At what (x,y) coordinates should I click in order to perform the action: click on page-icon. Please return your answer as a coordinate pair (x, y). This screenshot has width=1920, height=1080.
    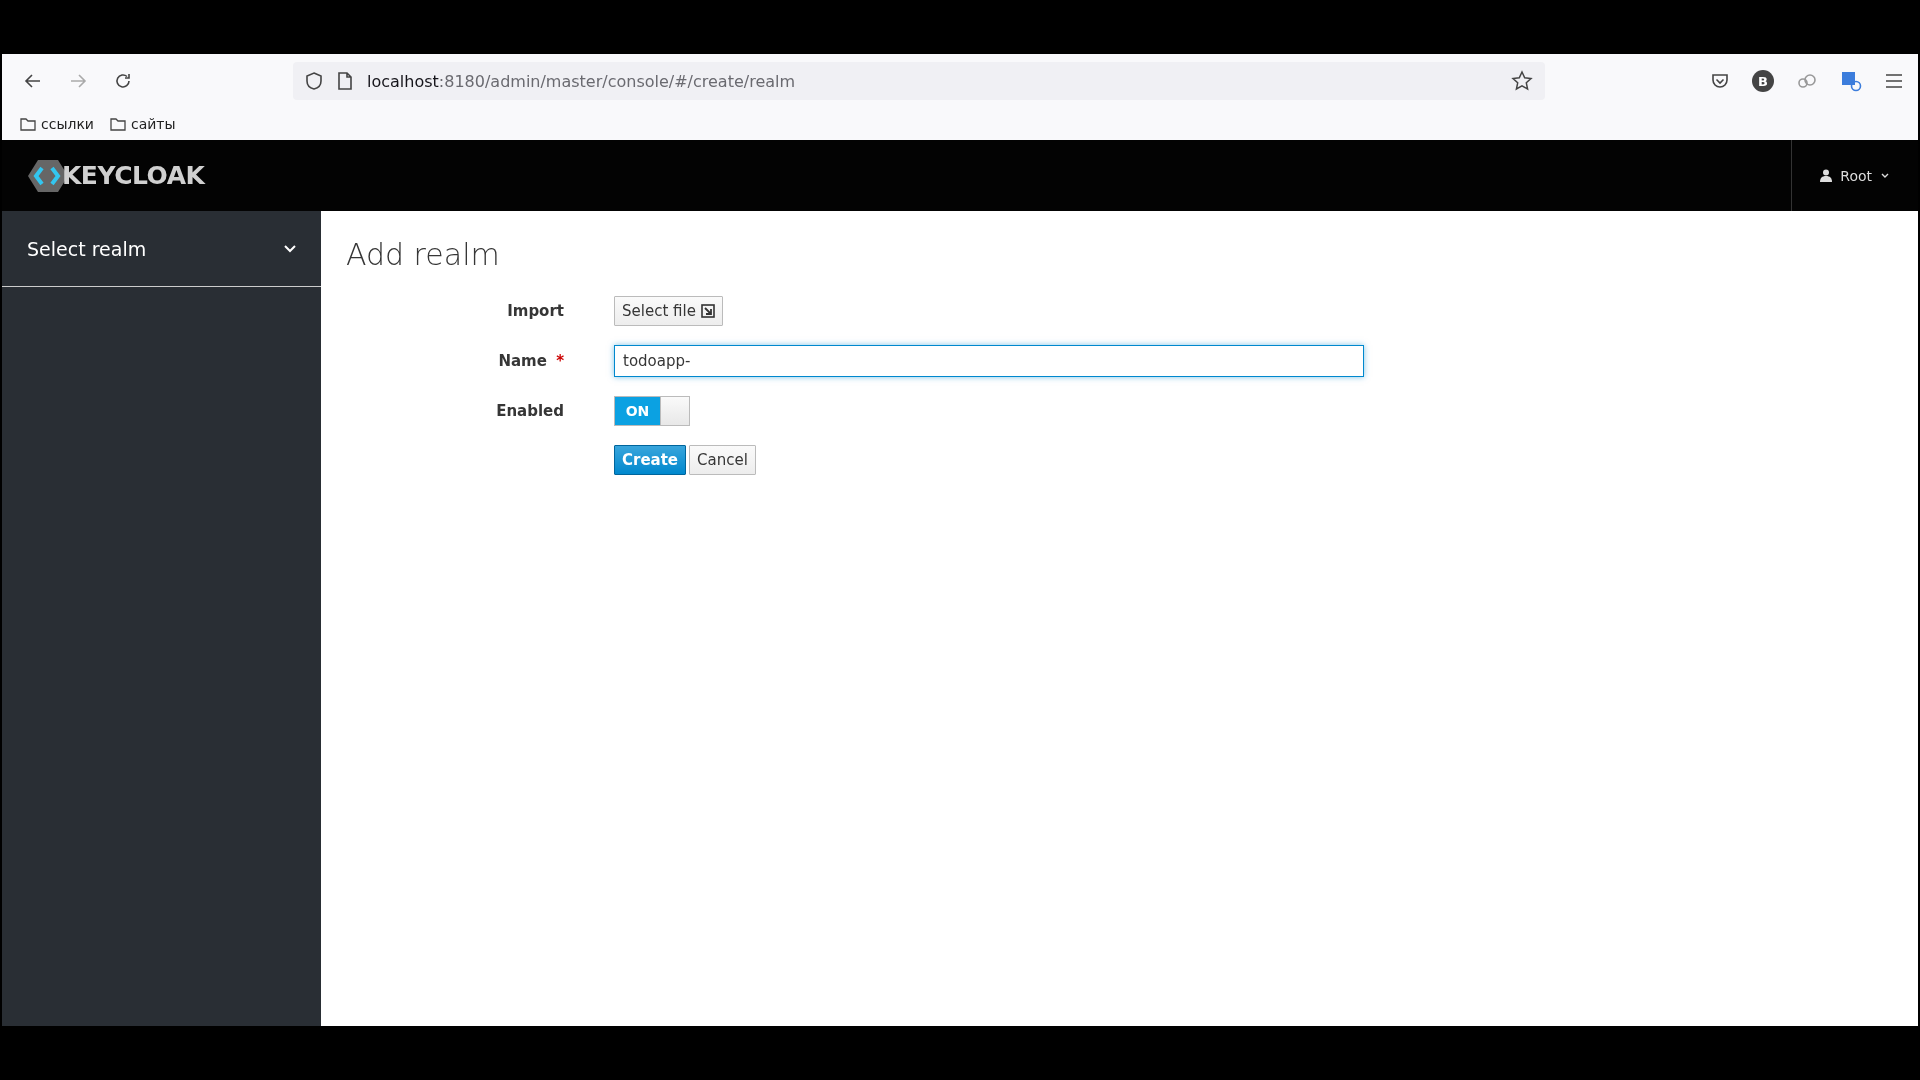
    Looking at the image, I should click on (345, 81).